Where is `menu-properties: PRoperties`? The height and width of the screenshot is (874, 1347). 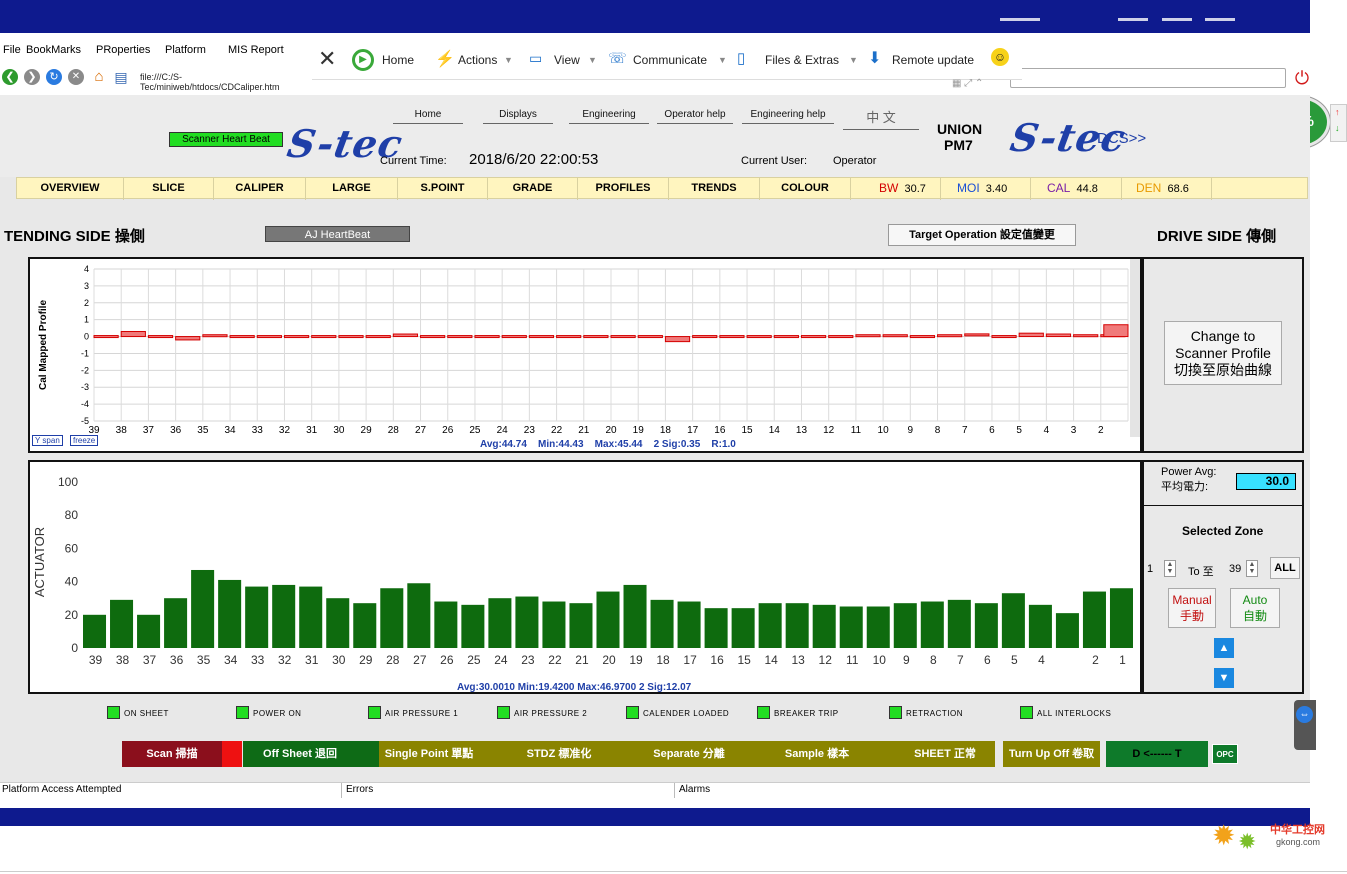
menu-properties: PRoperties is located at coordinates (123, 50).